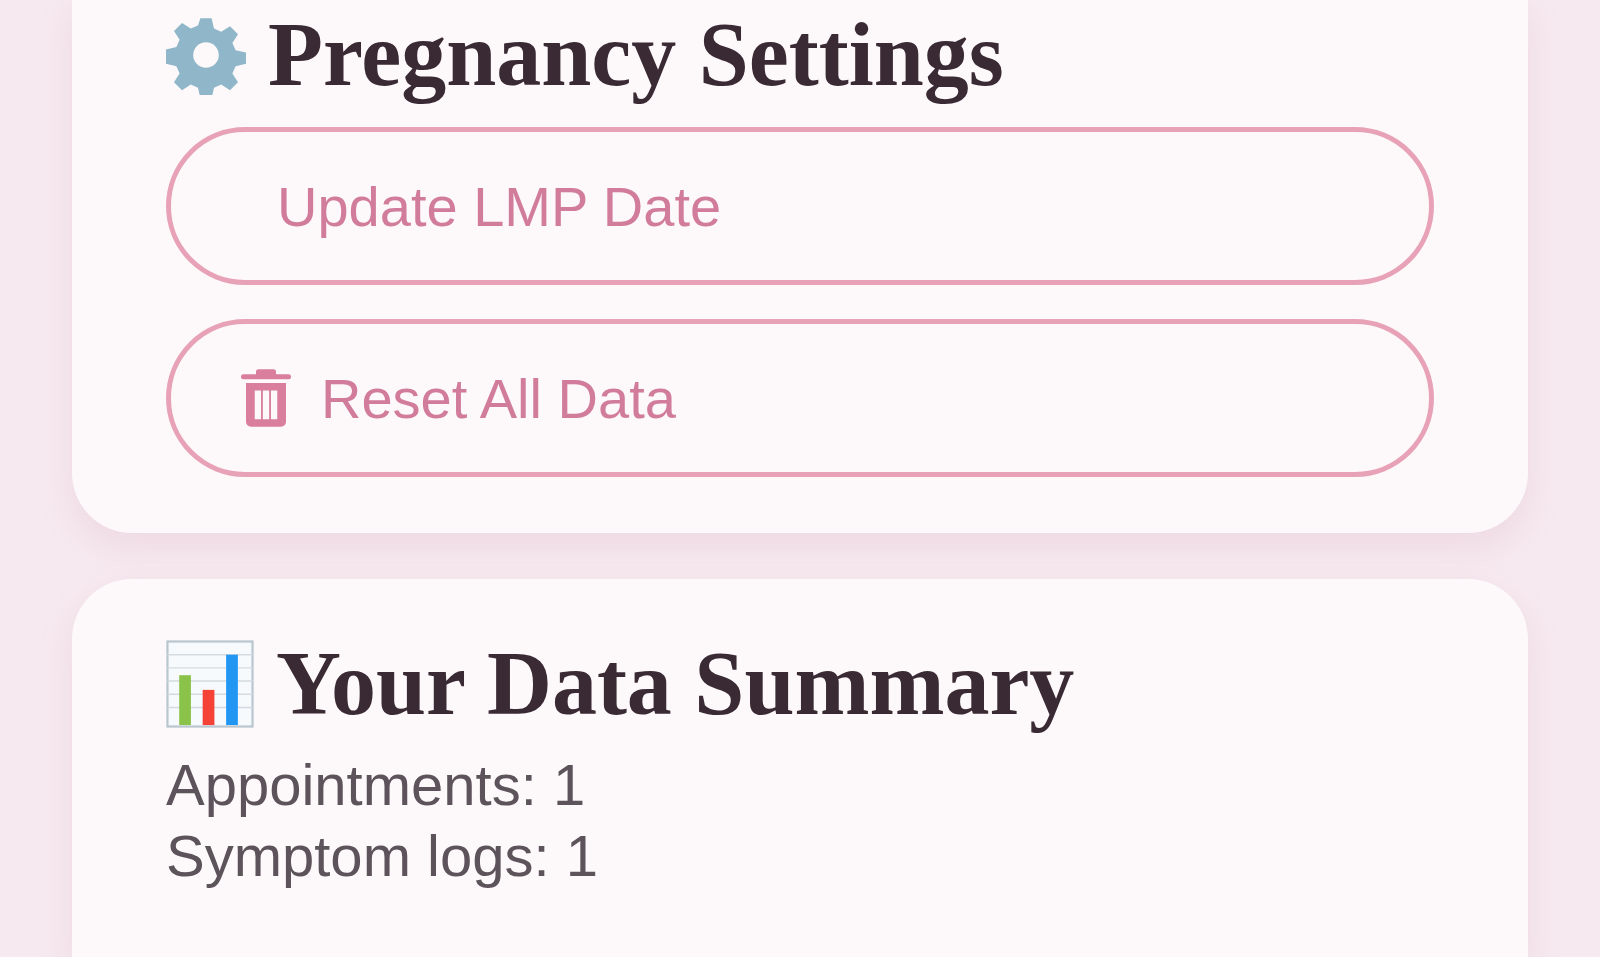 This screenshot has height=957, width=1600. I want to click on section-title: Your Data Summary, so click(675, 684).